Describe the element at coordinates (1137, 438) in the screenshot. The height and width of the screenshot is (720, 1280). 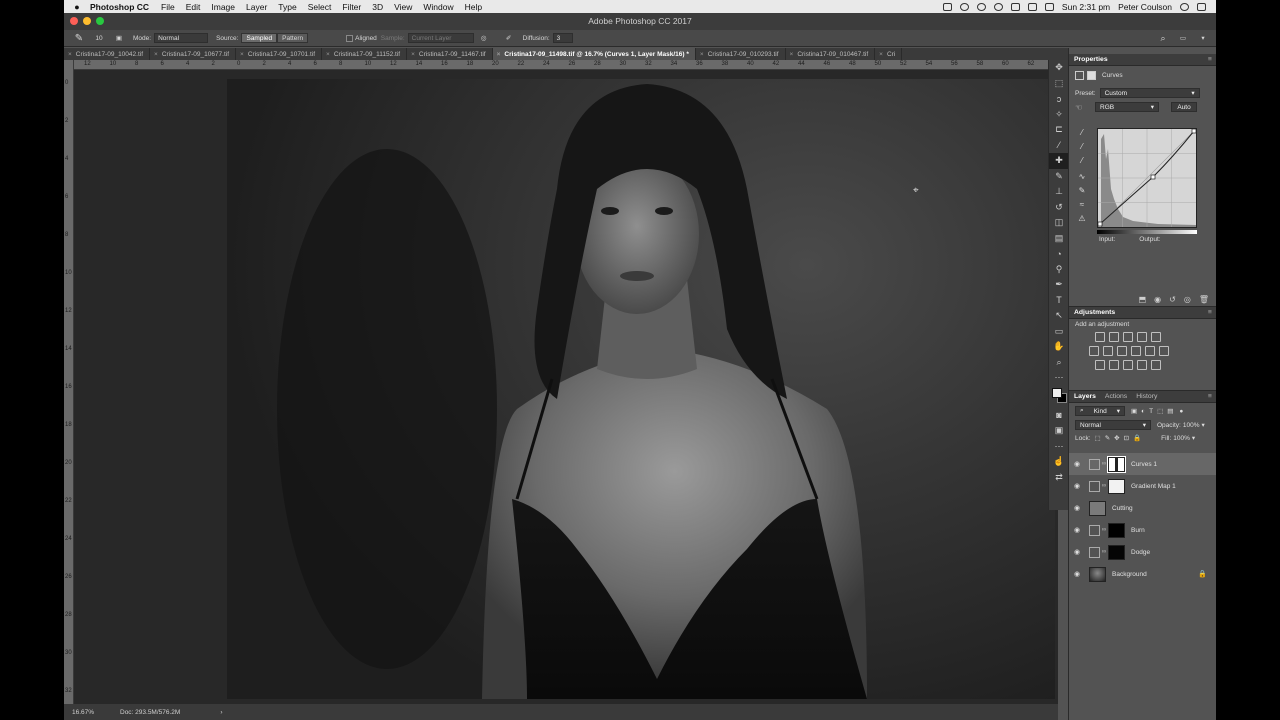
I see `lock-all-icon: 🔒` at that location.